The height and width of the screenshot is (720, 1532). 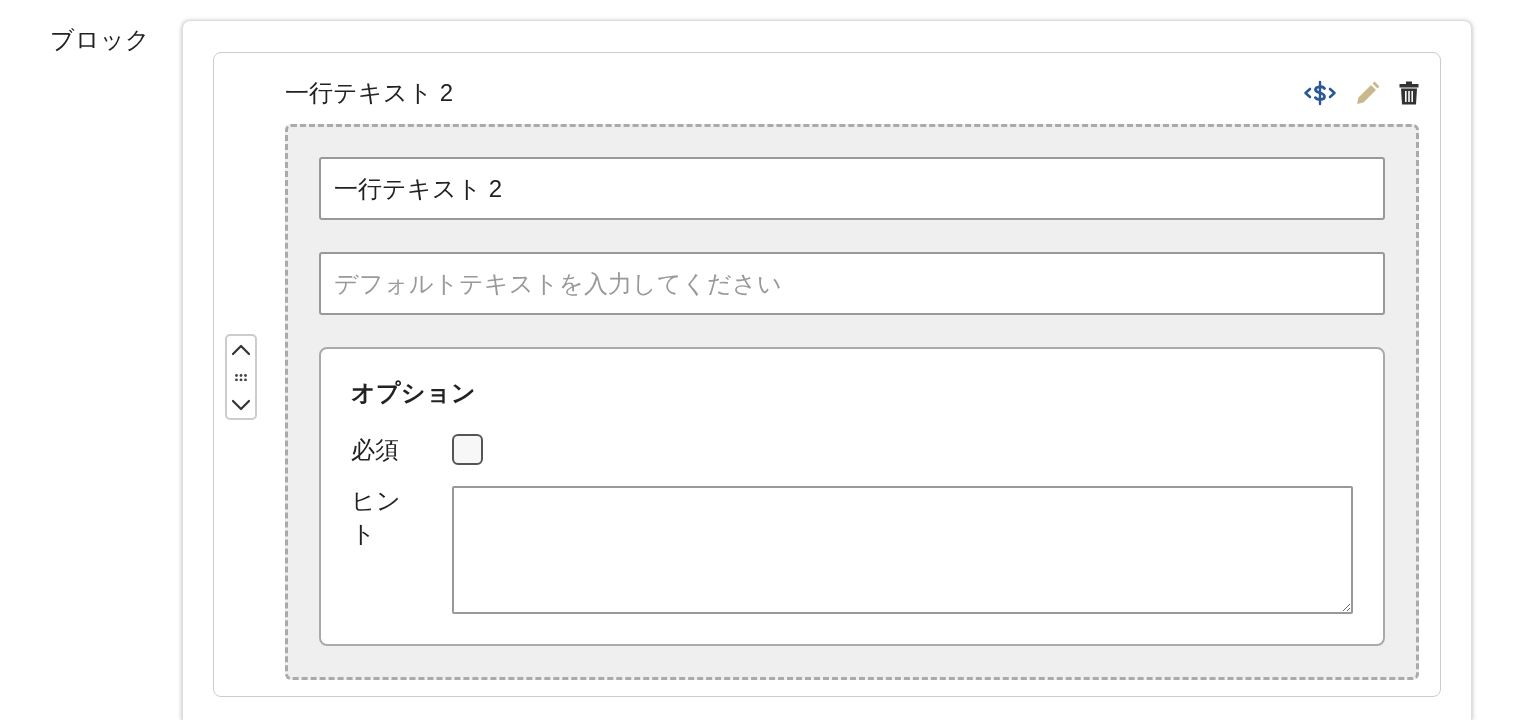 I want to click on reorder-control, so click(x=241, y=376).